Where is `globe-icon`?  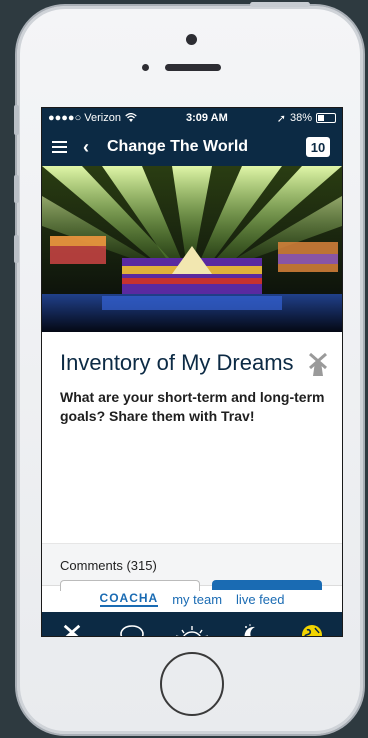 globe-icon is located at coordinates (312, 630).